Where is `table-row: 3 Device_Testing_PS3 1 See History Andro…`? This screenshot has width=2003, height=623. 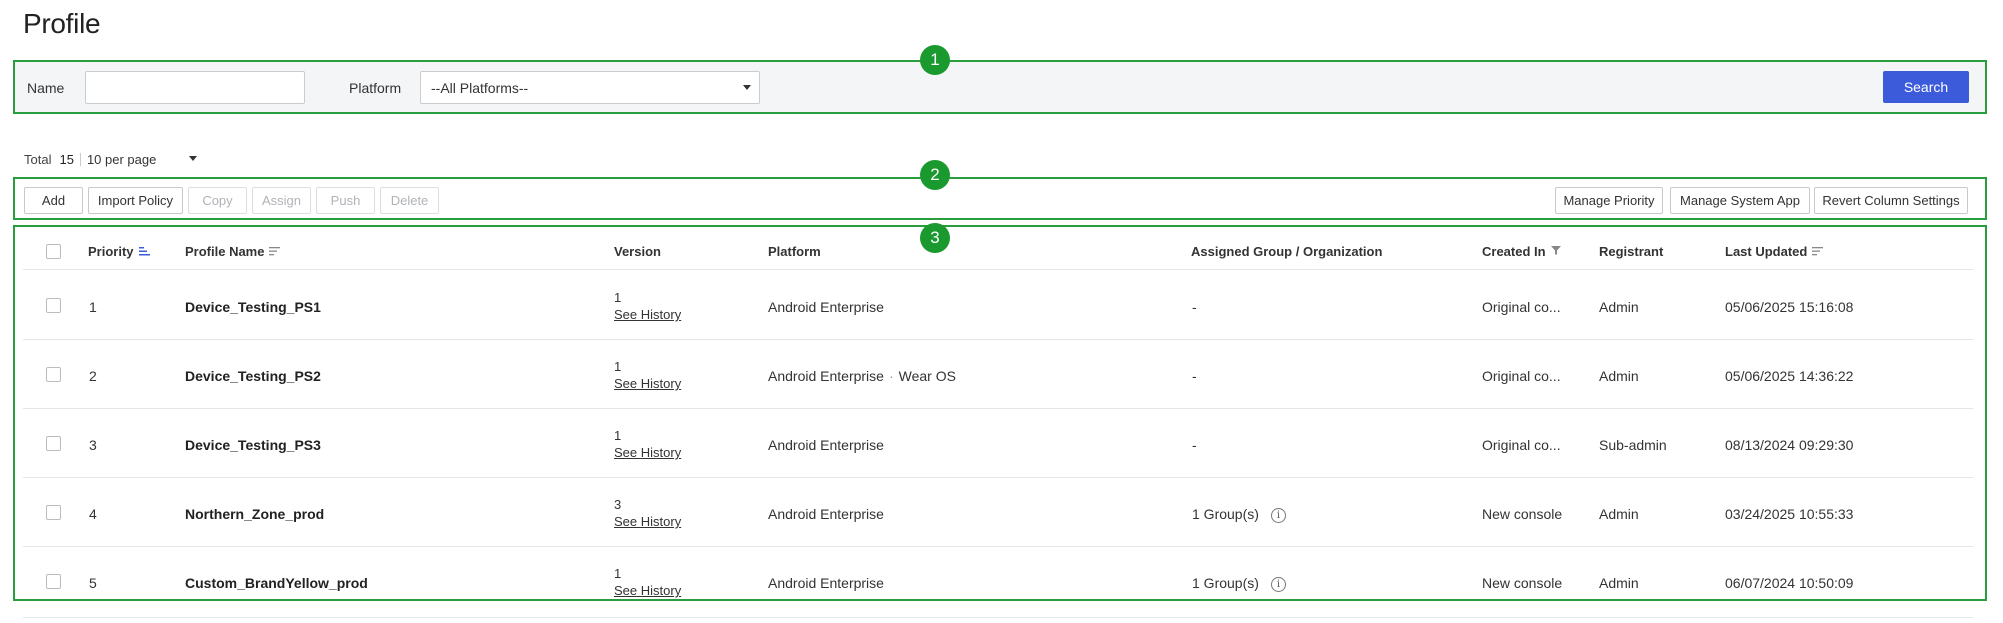 table-row: 3 Device_Testing_PS3 1 See History Andro… is located at coordinates (998, 443).